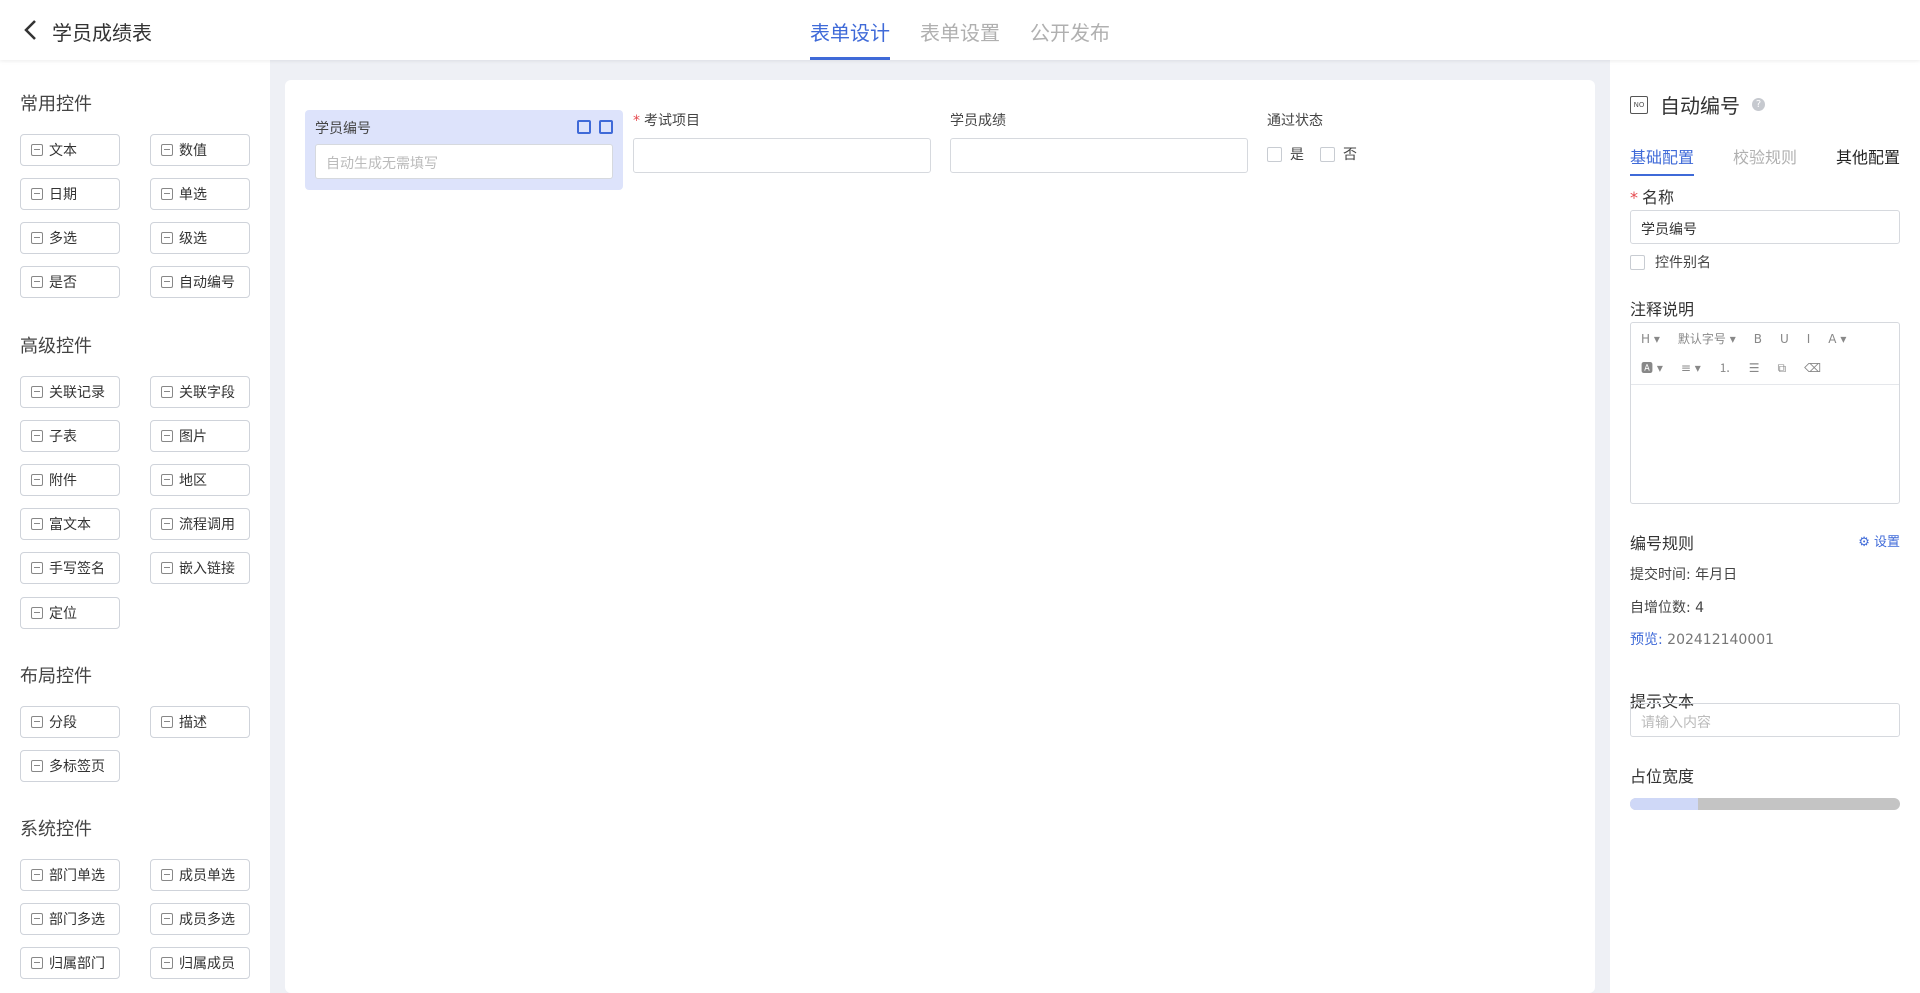  Describe the element at coordinates (70, 392) in the screenshot. I see `ctrl-linked-record: 关联记录` at that location.